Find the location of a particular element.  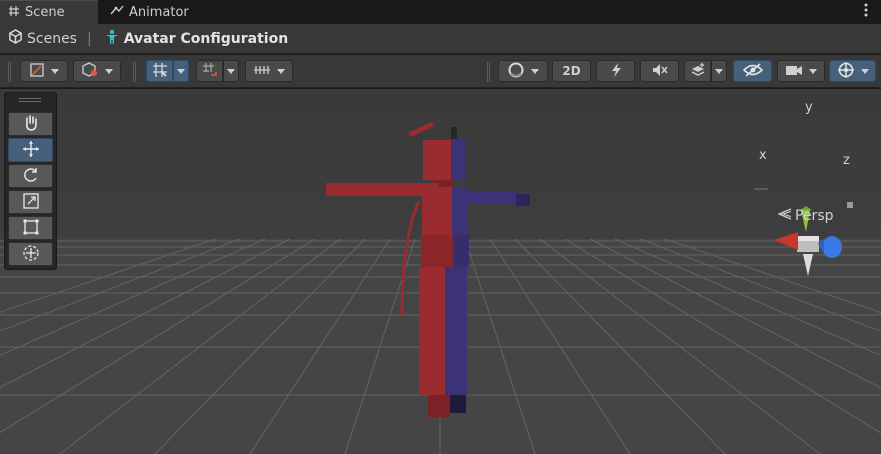

rotate-tool is located at coordinates (30, 176).